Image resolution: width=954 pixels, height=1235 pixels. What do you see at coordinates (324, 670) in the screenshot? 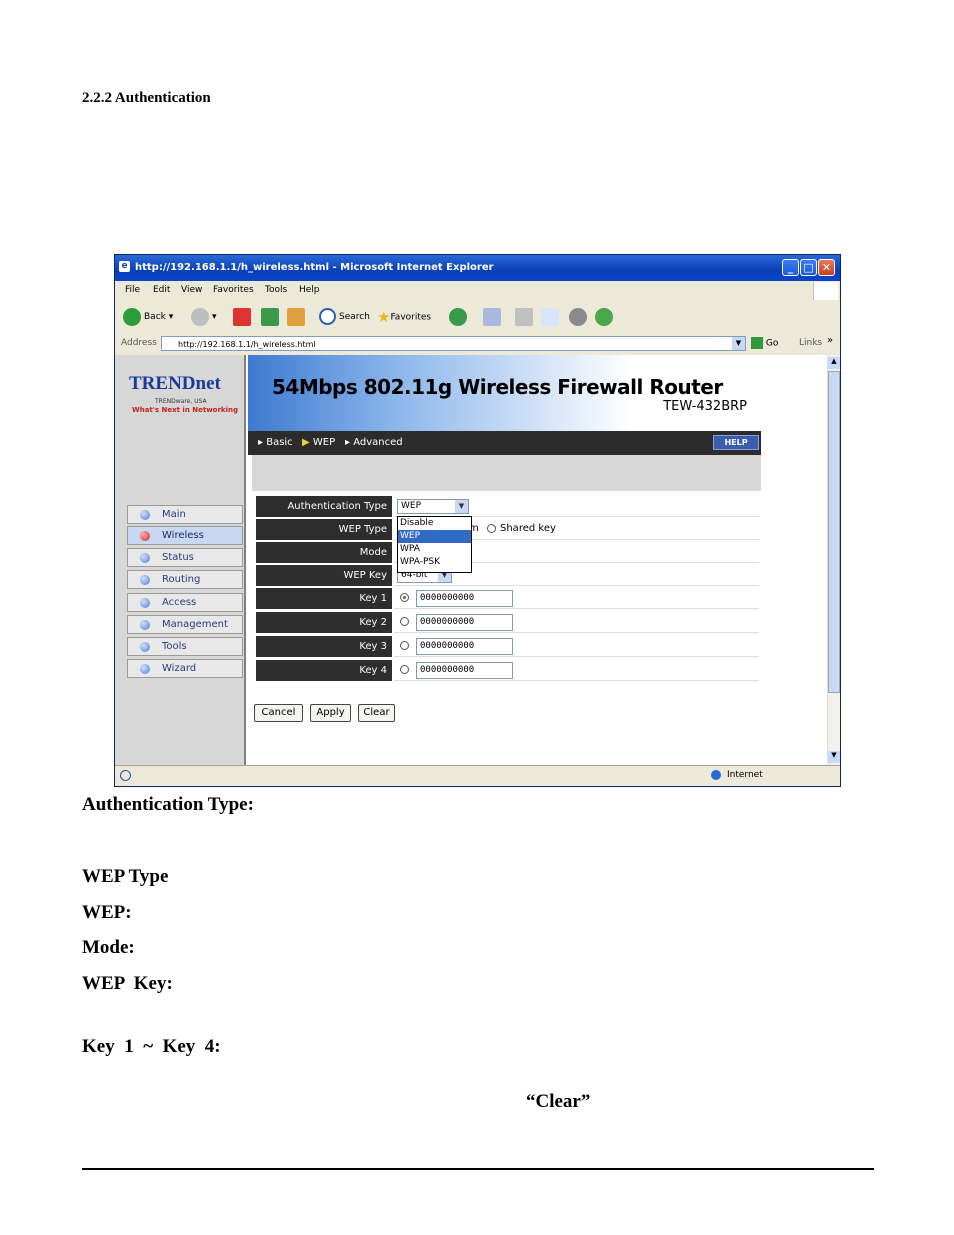
I see `key-4-label: Key 4` at bounding box center [324, 670].